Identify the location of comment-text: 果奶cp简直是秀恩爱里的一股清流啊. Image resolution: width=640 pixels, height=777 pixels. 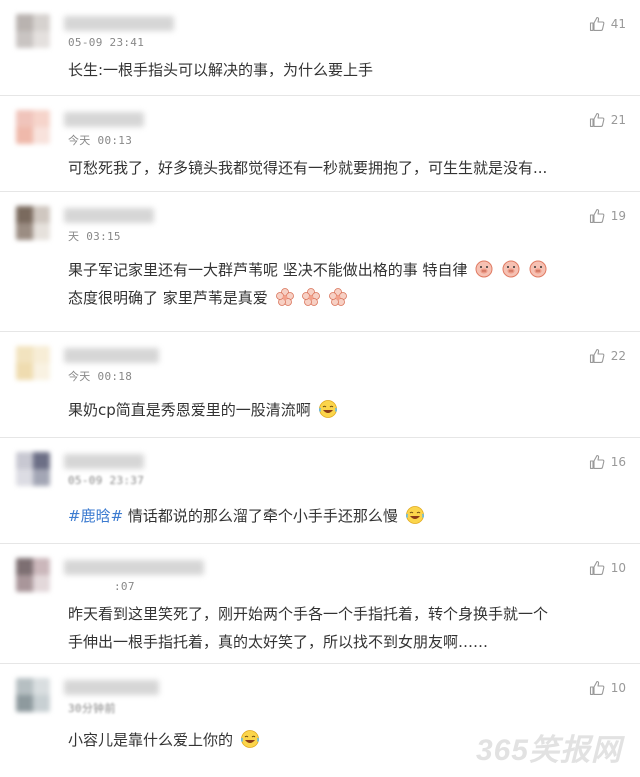
(203, 410).